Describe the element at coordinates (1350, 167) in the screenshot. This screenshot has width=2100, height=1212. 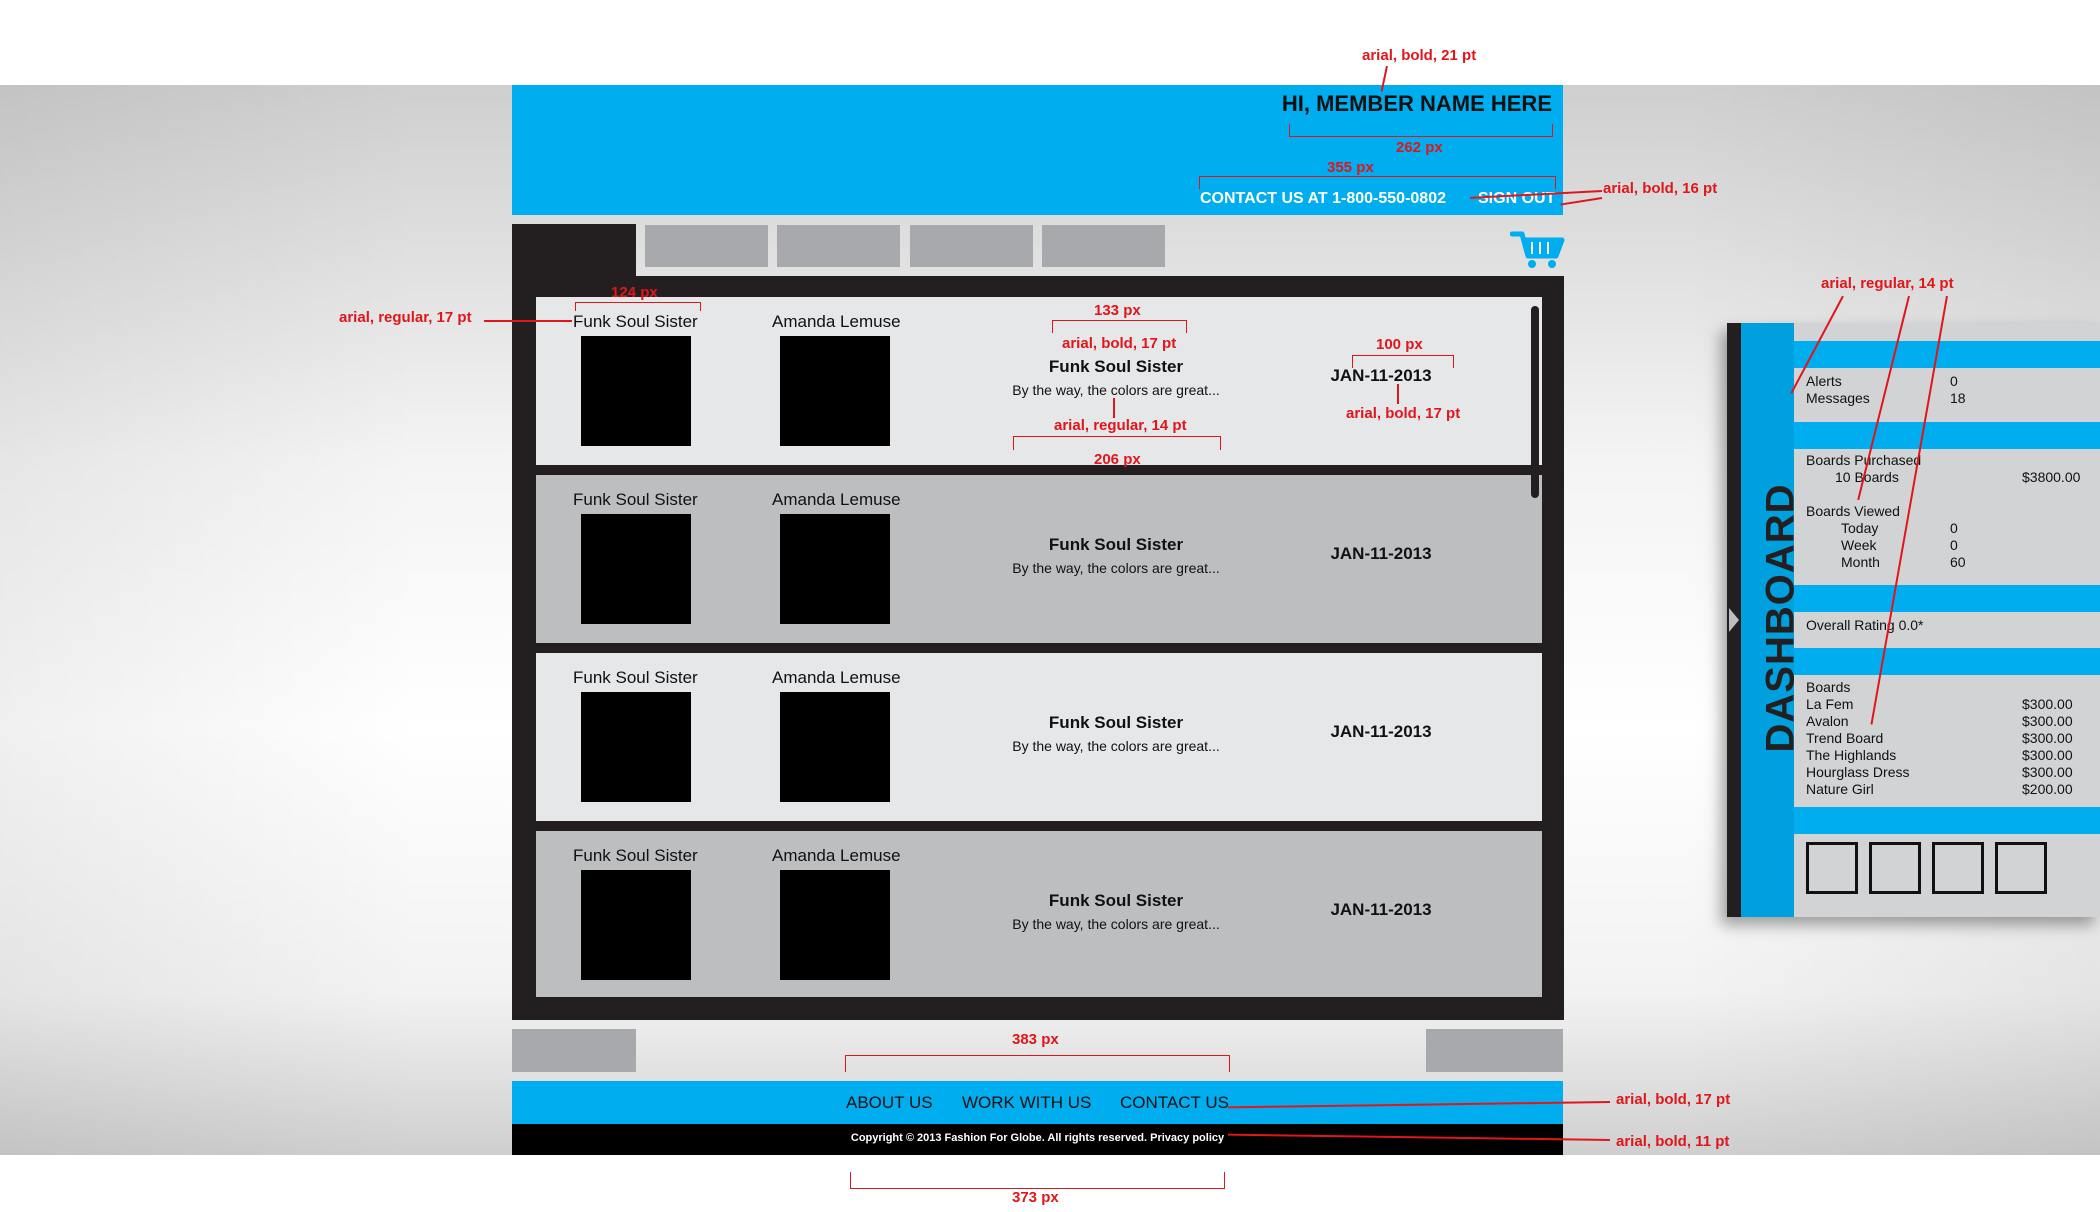
I see `annotation-contact-width: 355 px` at that location.